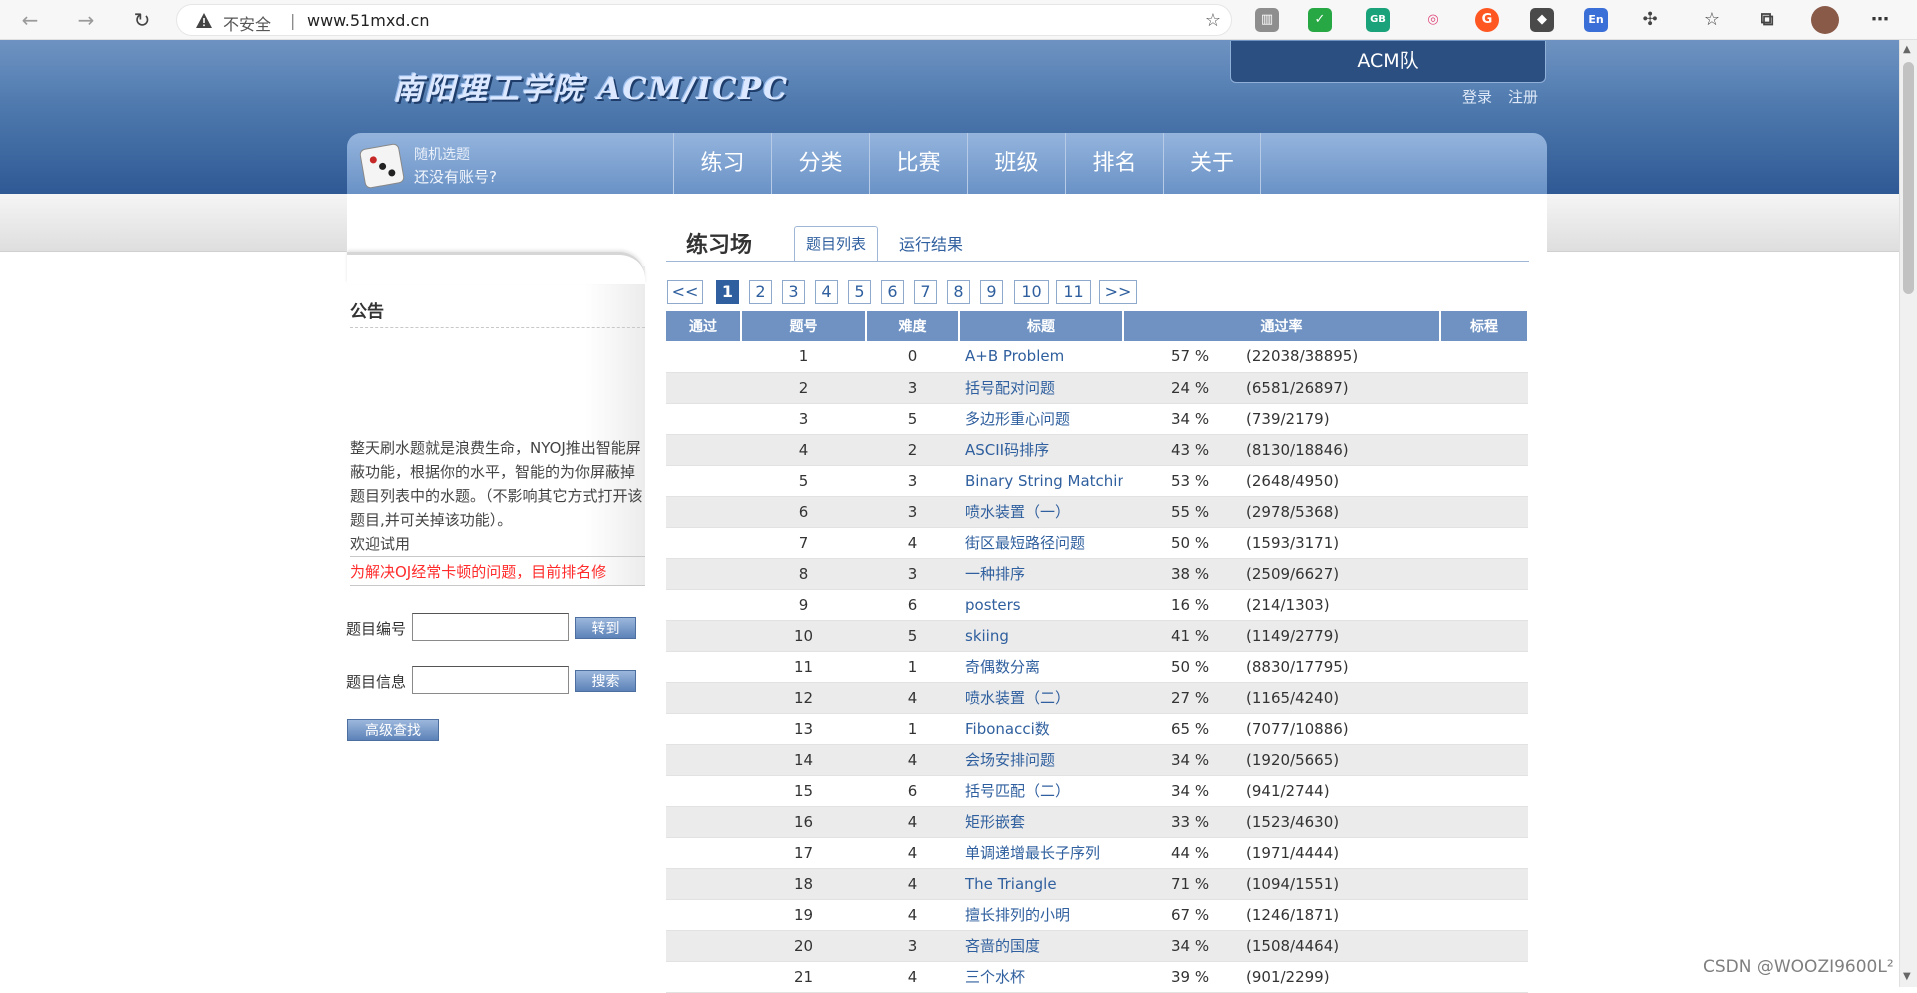 The height and width of the screenshot is (993, 1917). I want to click on reader-view-icon: ▥, so click(1267, 20).